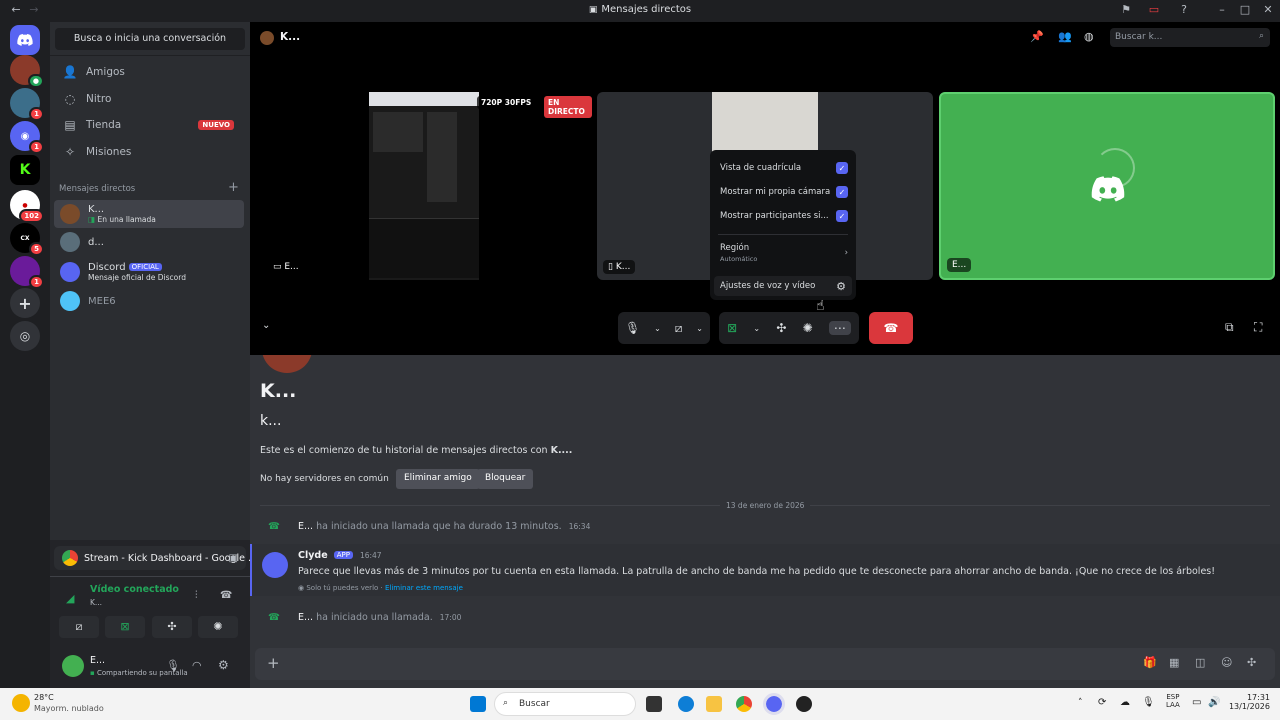  What do you see at coordinates (1196, 702) in the screenshot?
I see `network-icon: ▭` at bounding box center [1196, 702].